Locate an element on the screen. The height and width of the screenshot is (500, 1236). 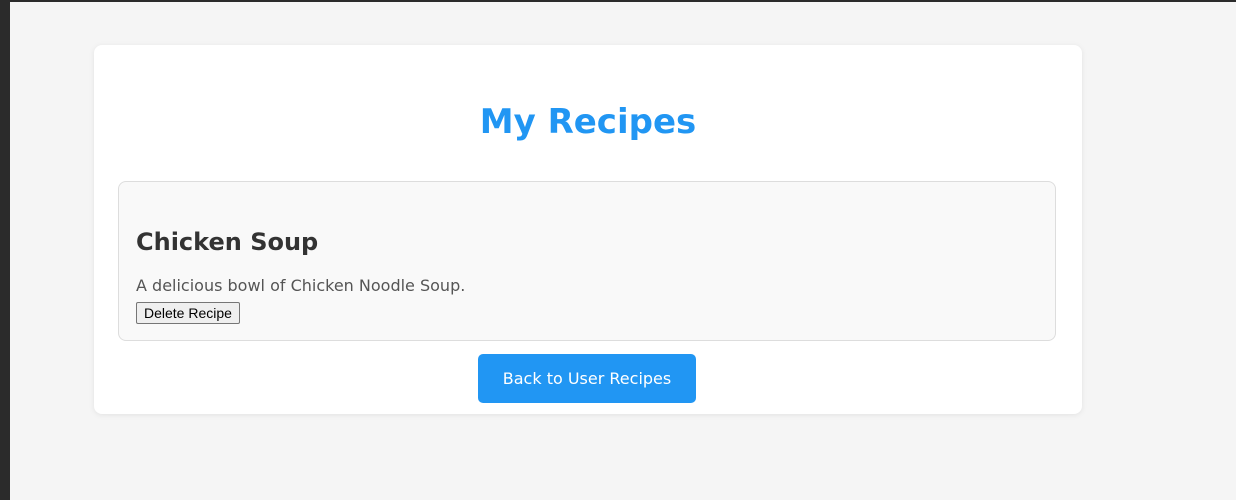
page-title: My Recipes is located at coordinates (588, 122).